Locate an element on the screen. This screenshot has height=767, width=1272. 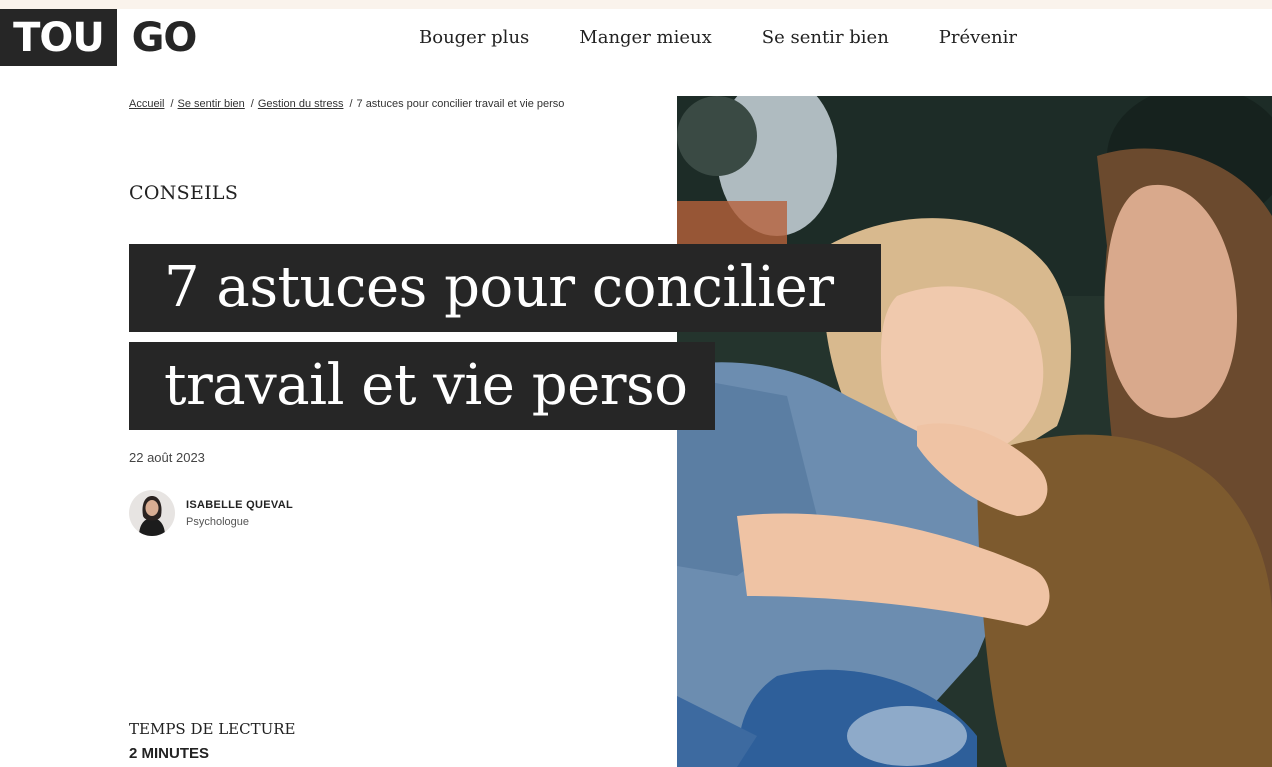
article-title-line-1: 7 astuces pour concilier is located at coordinates (505, 288).